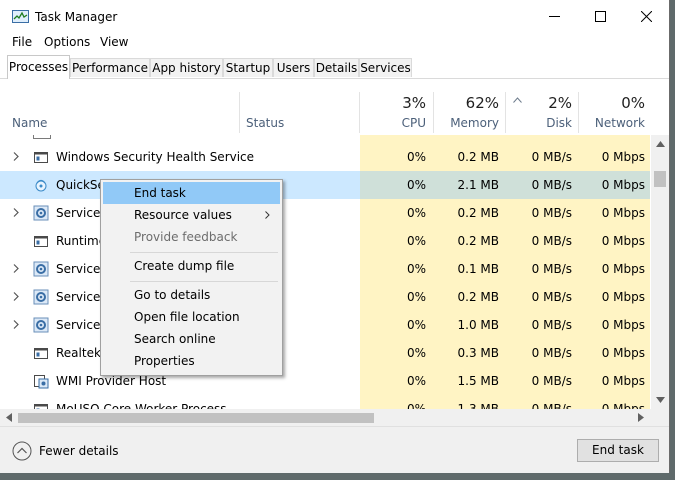 The height and width of the screenshot is (480, 675). Describe the element at coordinates (478, 269) in the screenshot. I see `memory-value: 0.1 MB` at that location.